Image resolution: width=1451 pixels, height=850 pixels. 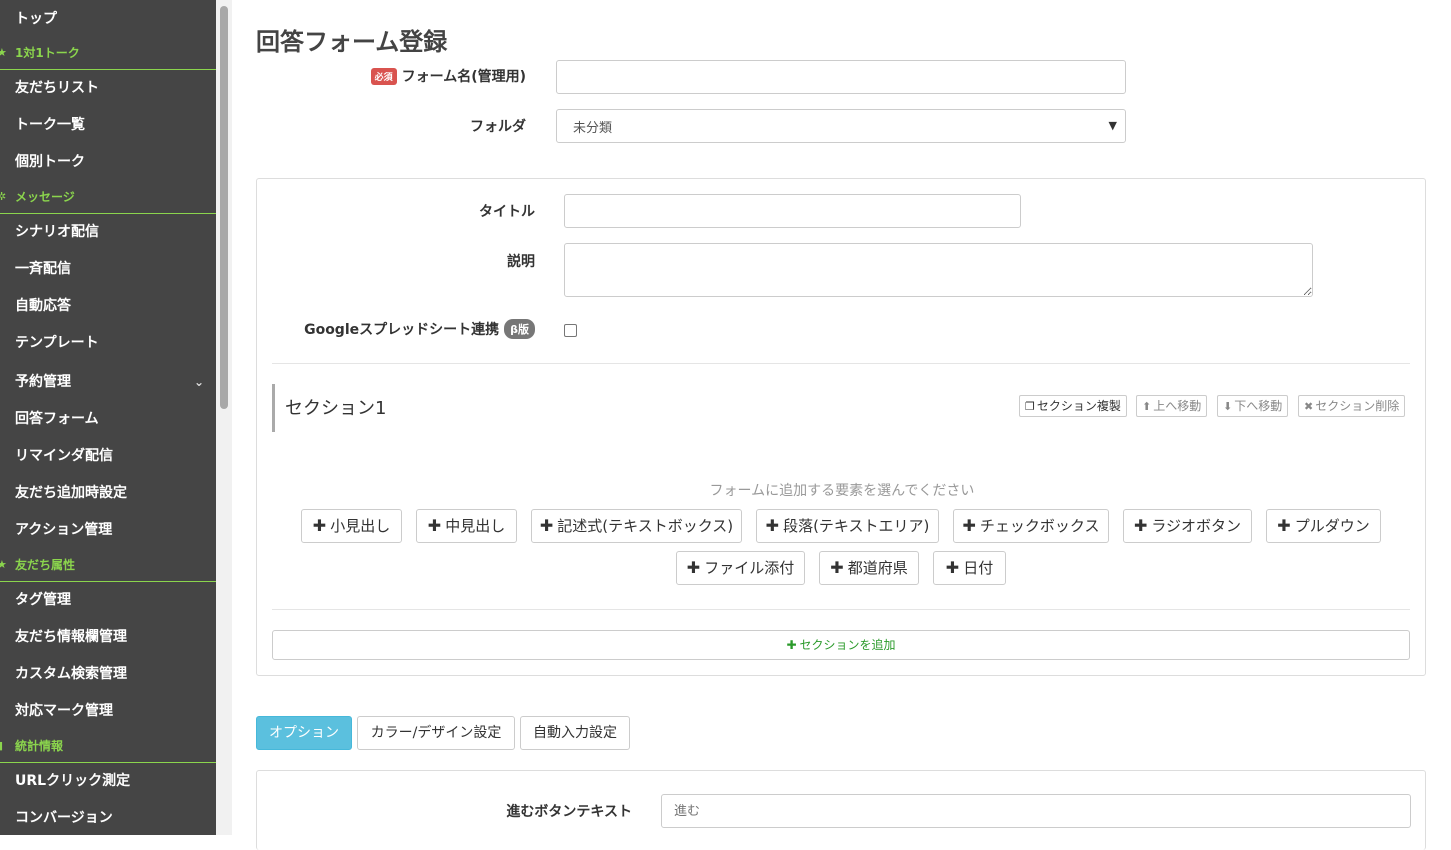 I want to click on sidebar-item-label: 対応マーク管理, so click(x=64, y=711).